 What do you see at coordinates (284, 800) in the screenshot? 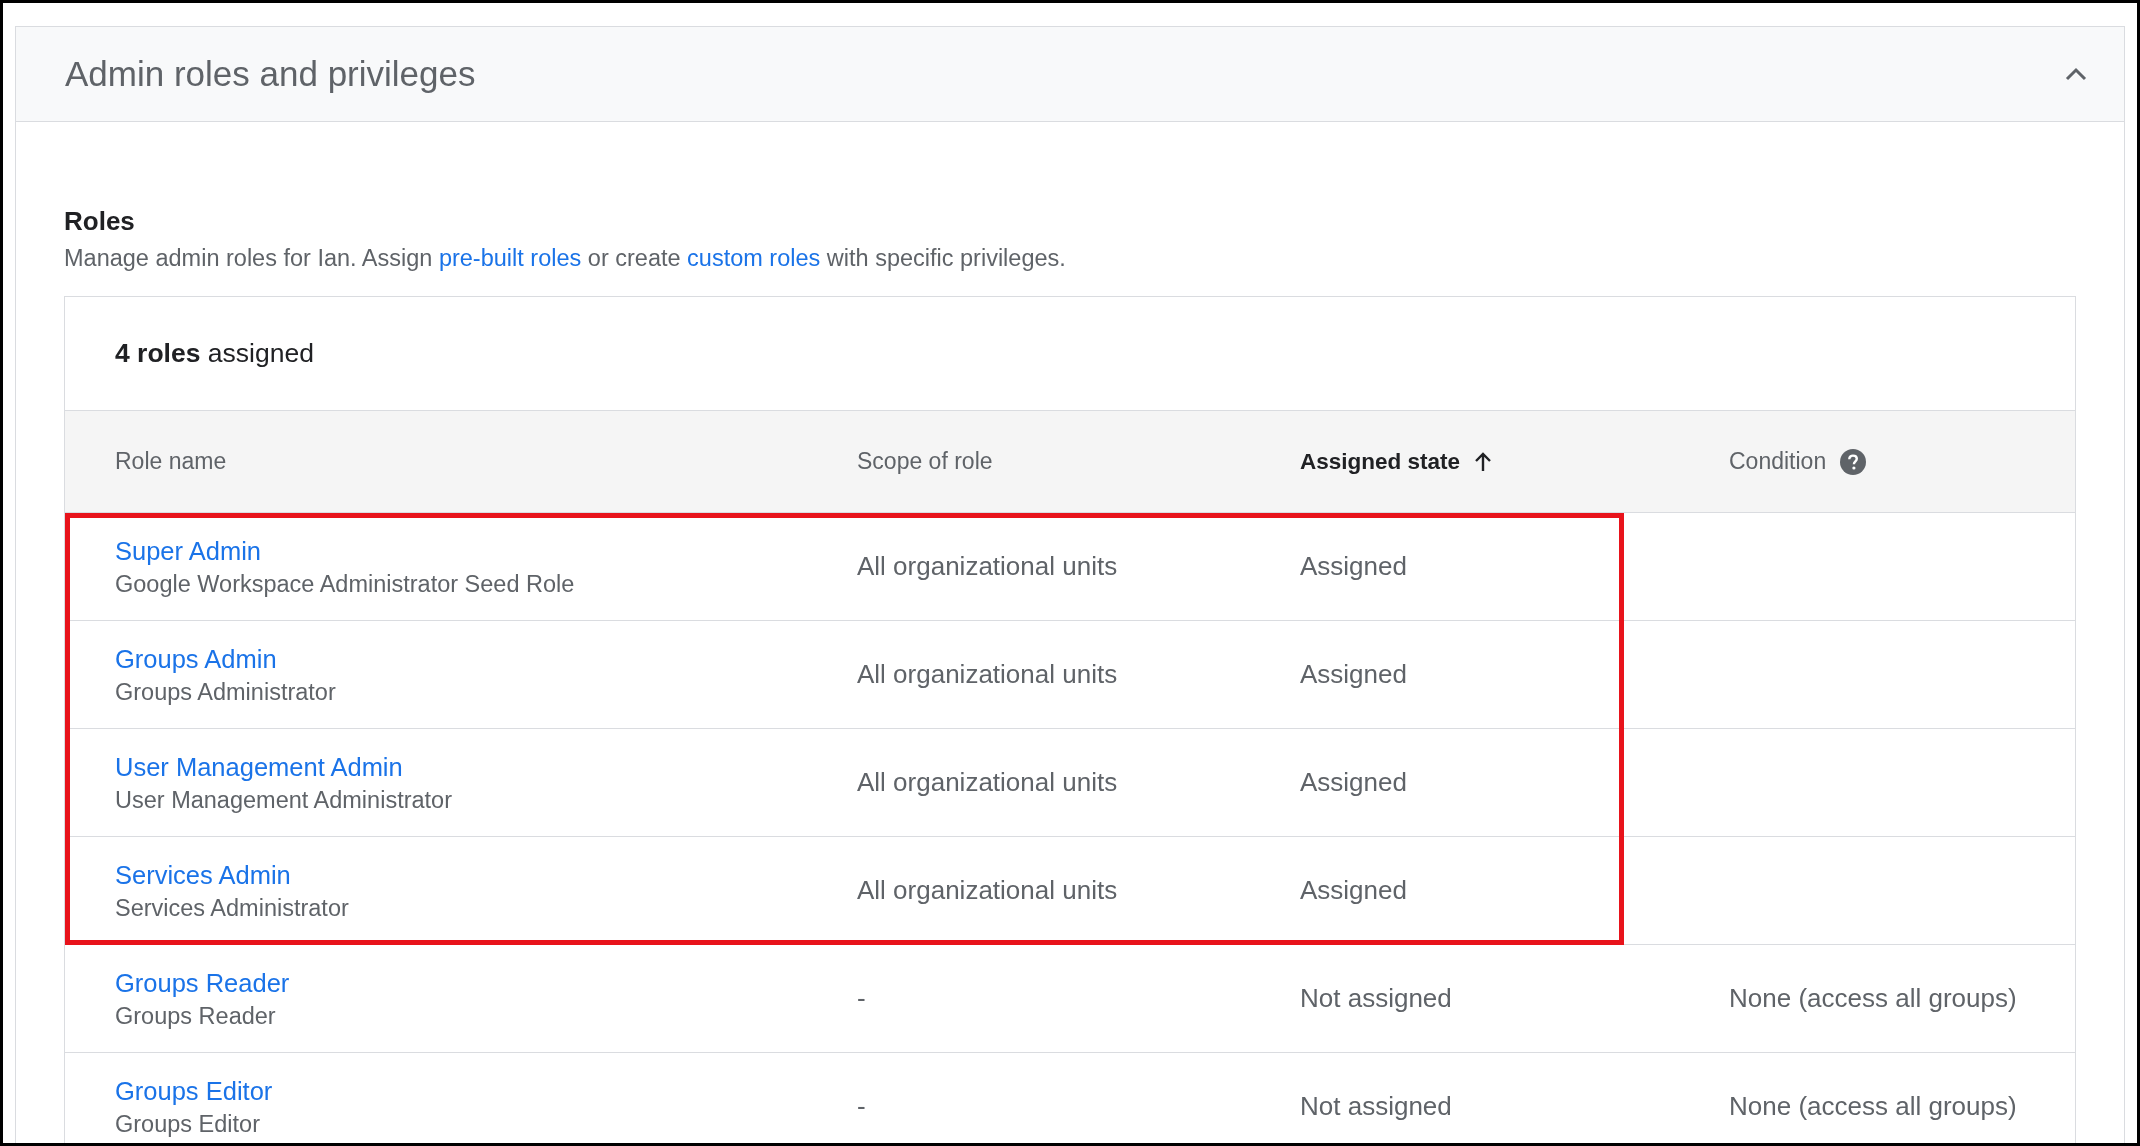
I see `role-description: User Management Administrator` at bounding box center [284, 800].